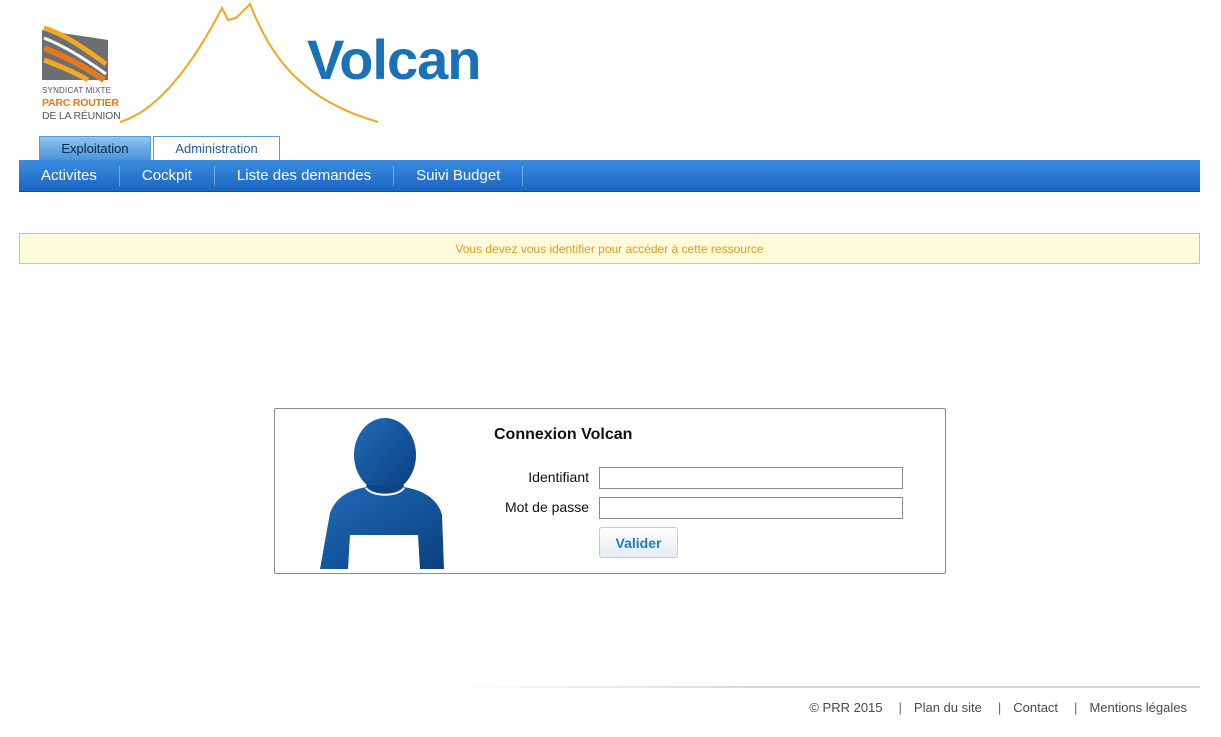 Image resolution: width=1221 pixels, height=737 pixels. I want to click on tab-exploitation: Exploitation, so click(95, 148).